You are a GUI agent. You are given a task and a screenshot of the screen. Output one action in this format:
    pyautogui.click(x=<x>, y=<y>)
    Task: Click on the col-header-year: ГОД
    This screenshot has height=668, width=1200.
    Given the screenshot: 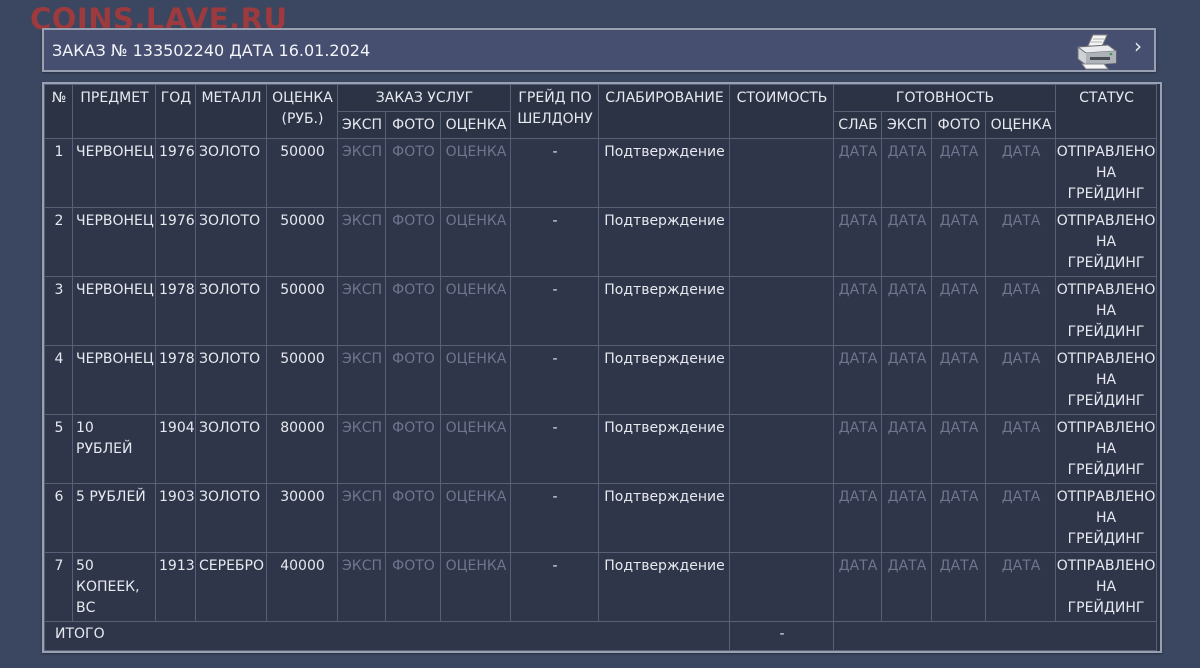 What is the action you would take?
    pyautogui.click(x=175, y=111)
    